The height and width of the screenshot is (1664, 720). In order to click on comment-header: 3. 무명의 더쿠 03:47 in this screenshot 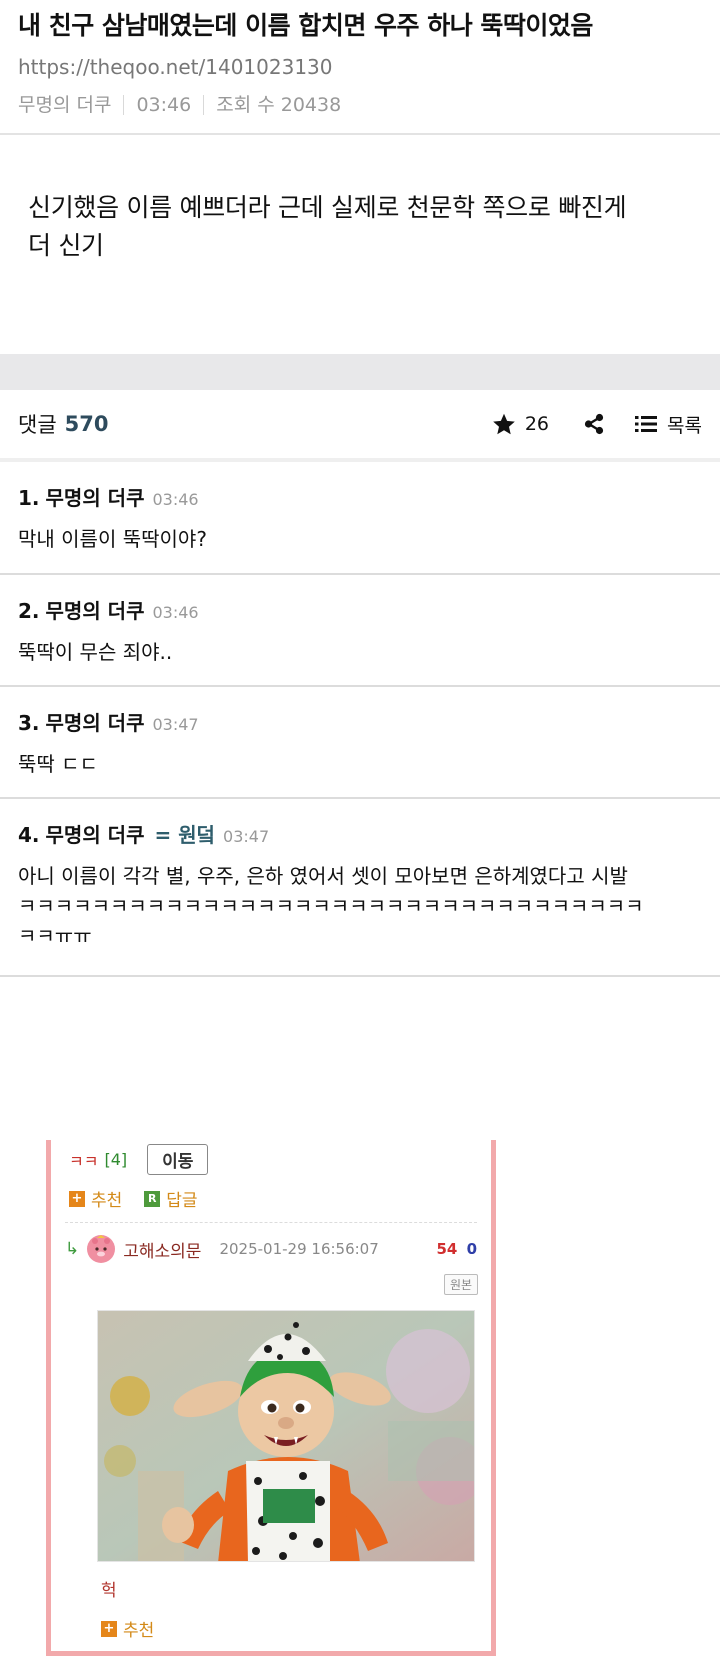, I will do `click(360, 724)`.